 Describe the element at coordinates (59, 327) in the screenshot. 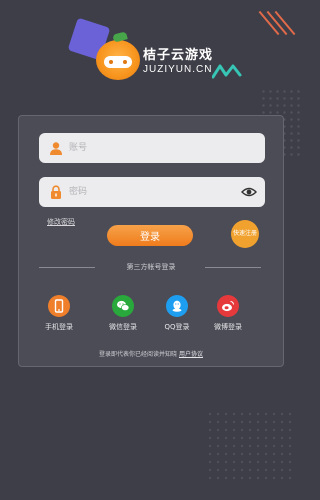

I see `phone-login-label: 手机登录` at that location.